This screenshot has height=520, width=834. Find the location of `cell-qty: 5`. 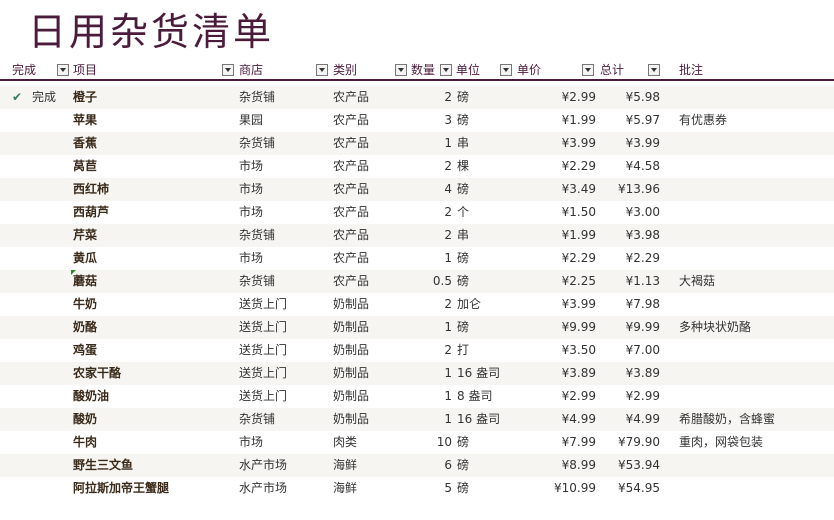

cell-qty: 5 is located at coordinates (431, 488).